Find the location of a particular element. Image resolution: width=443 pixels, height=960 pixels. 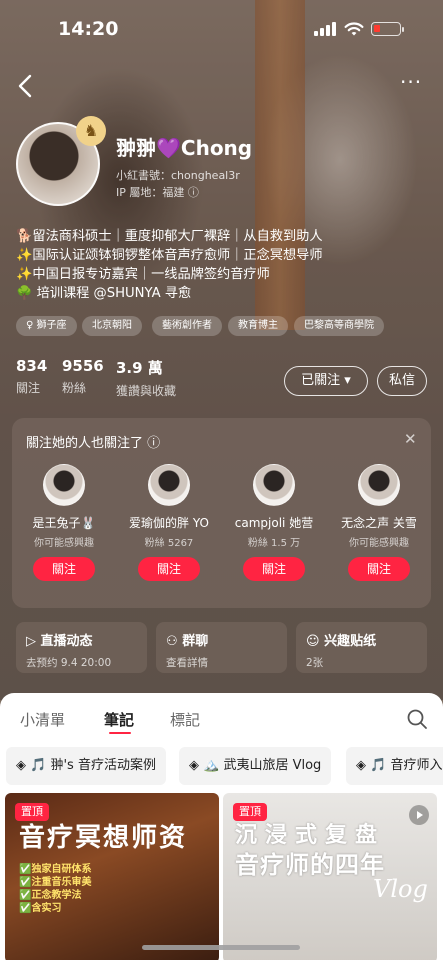

profile-handle: 小紅書號：chongheal3r is located at coordinates (178, 175).